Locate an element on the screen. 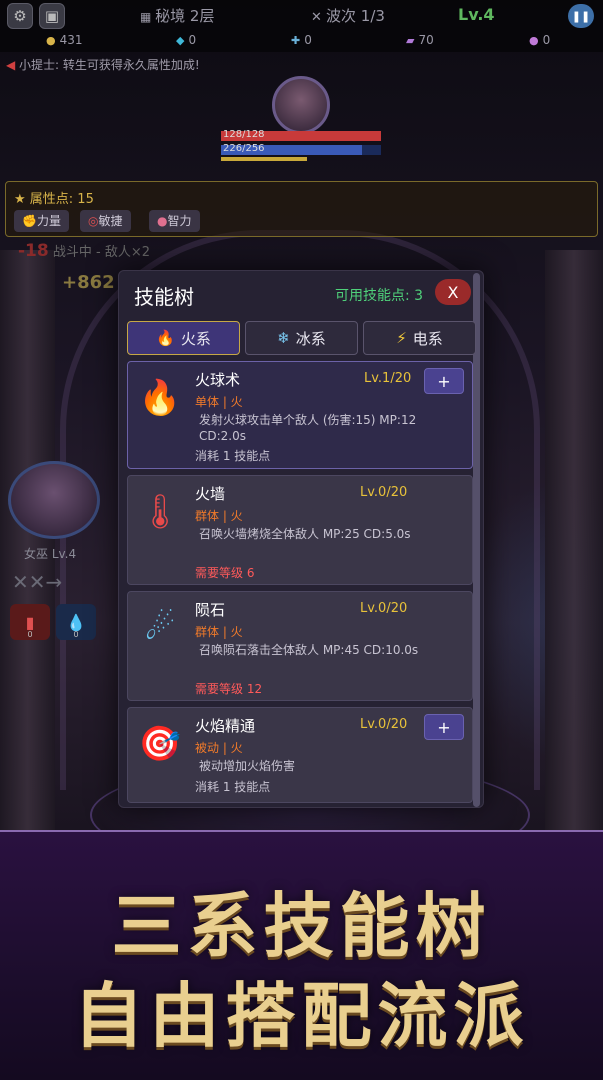  star-icon: ★ is located at coordinates (22, 199).